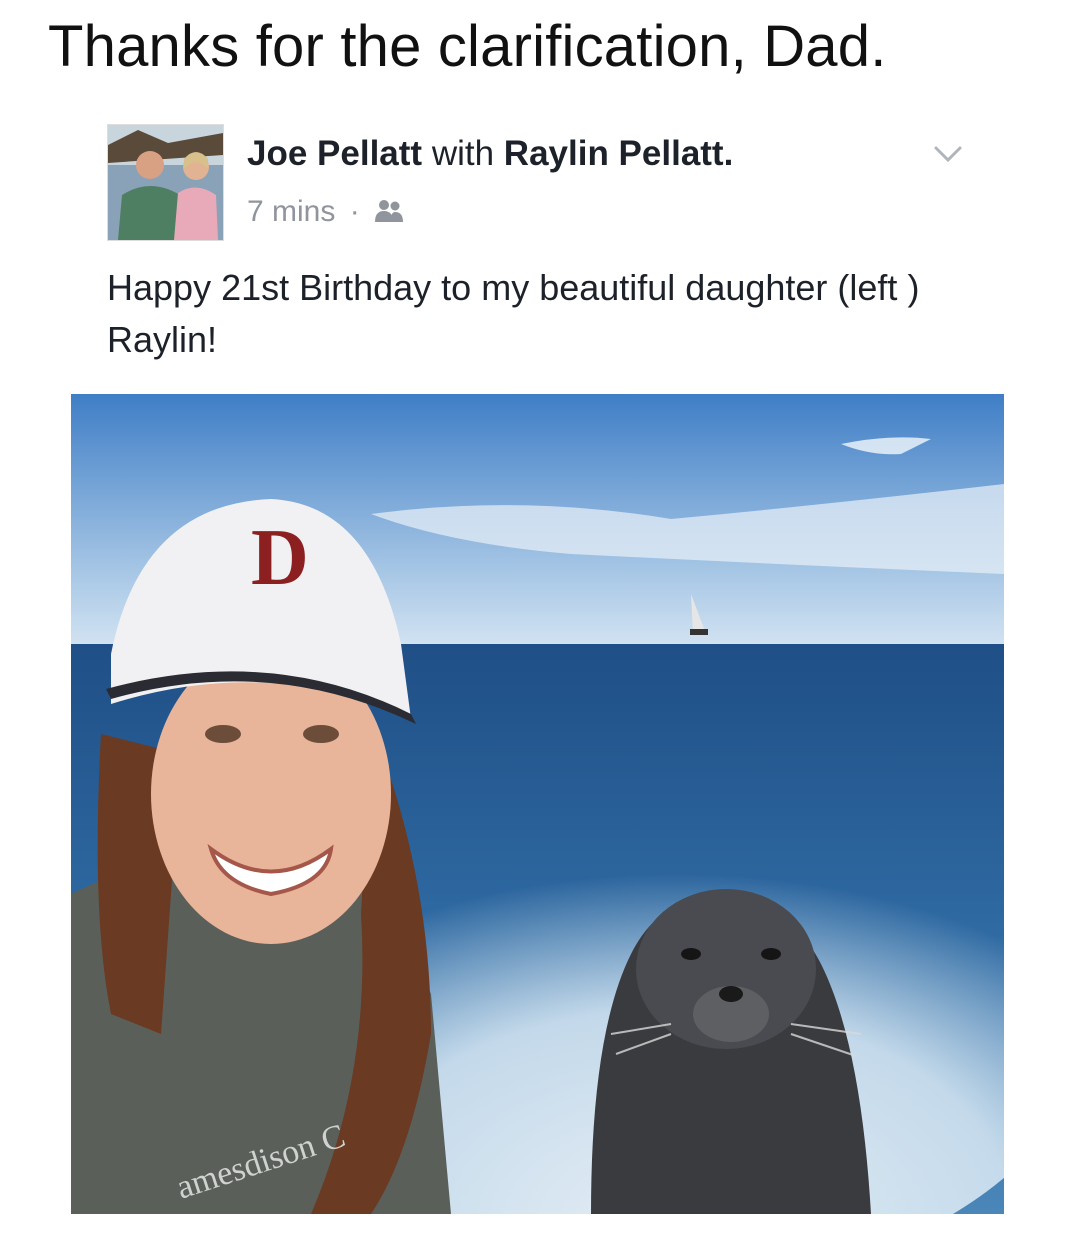  I want to click on post-meta: 7 mins ·, so click(325, 212).